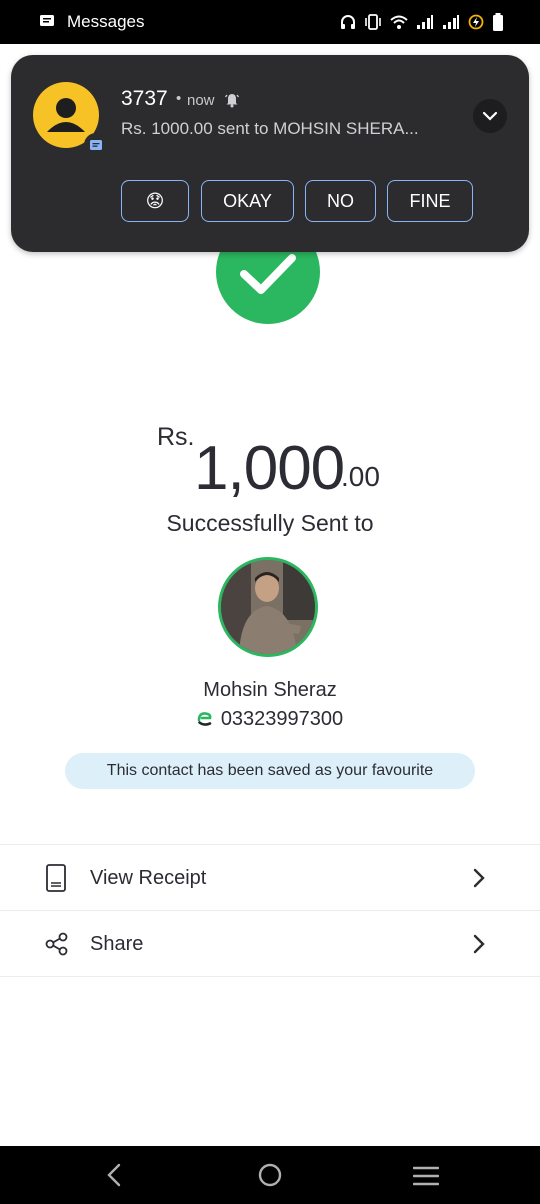 The height and width of the screenshot is (1204, 540). What do you see at coordinates (144, 98) in the screenshot?
I see `notification-sender: 3737` at bounding box center [144, 98].